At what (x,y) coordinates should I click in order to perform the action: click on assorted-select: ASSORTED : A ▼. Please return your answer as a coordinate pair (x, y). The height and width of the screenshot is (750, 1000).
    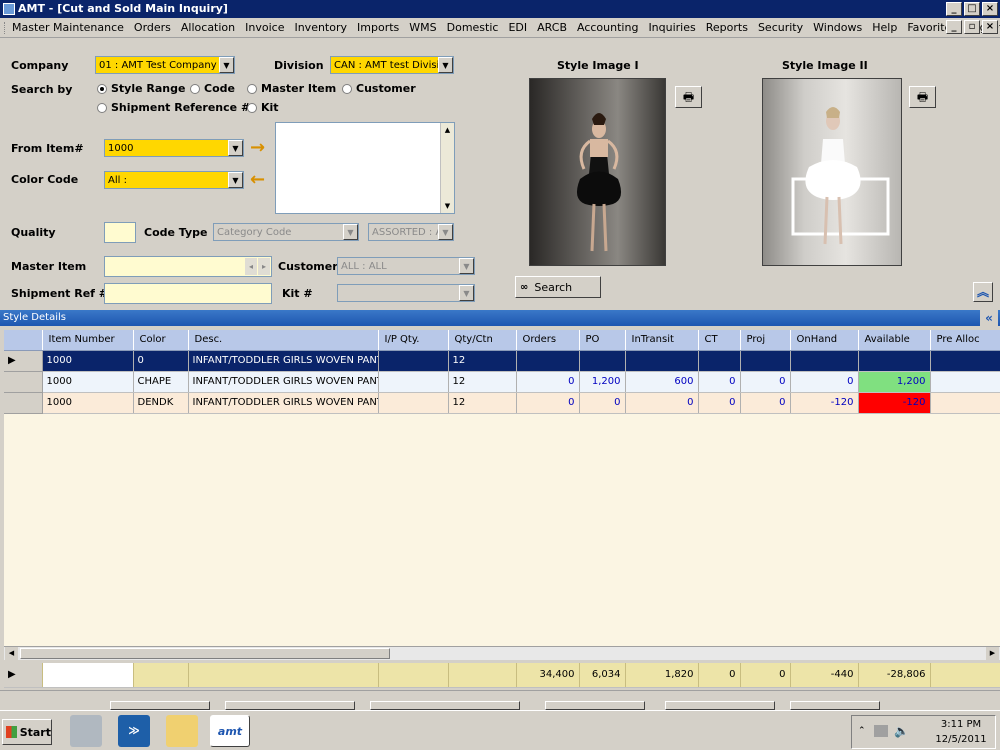
    Looking at the image, I should click on (411, 232).